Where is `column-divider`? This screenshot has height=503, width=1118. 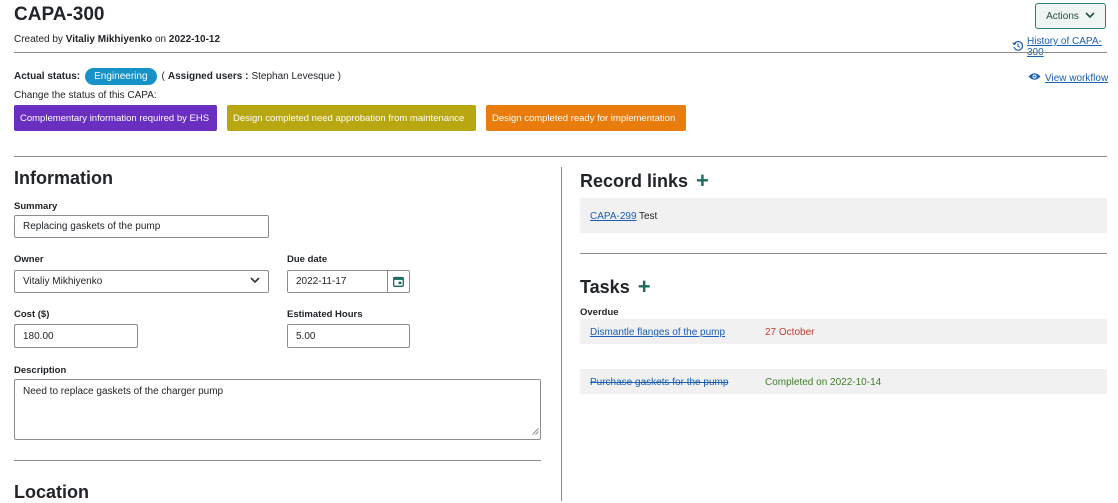 column-divider is located at coordinates (561, 334).